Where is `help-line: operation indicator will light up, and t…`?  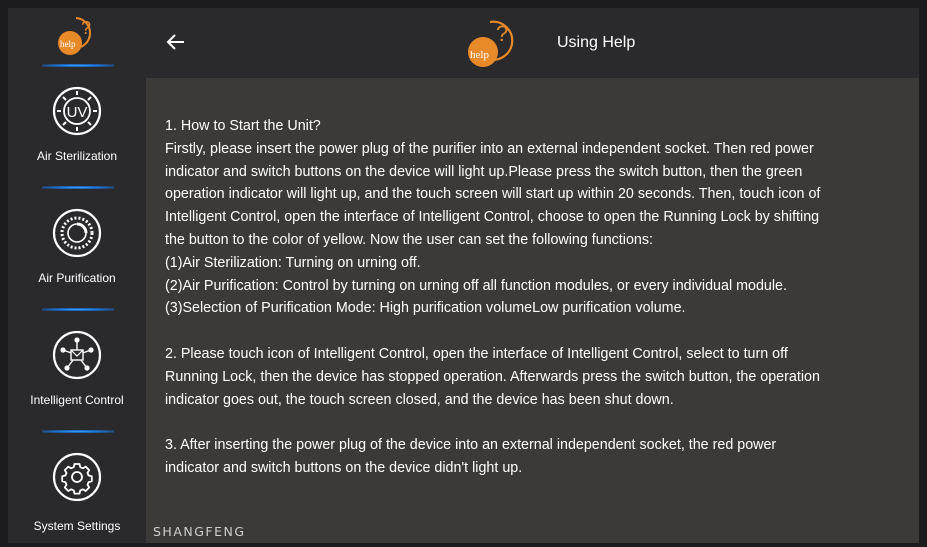 help-line: operation indicator will light up, and t… is located at coordinates (493, 194).